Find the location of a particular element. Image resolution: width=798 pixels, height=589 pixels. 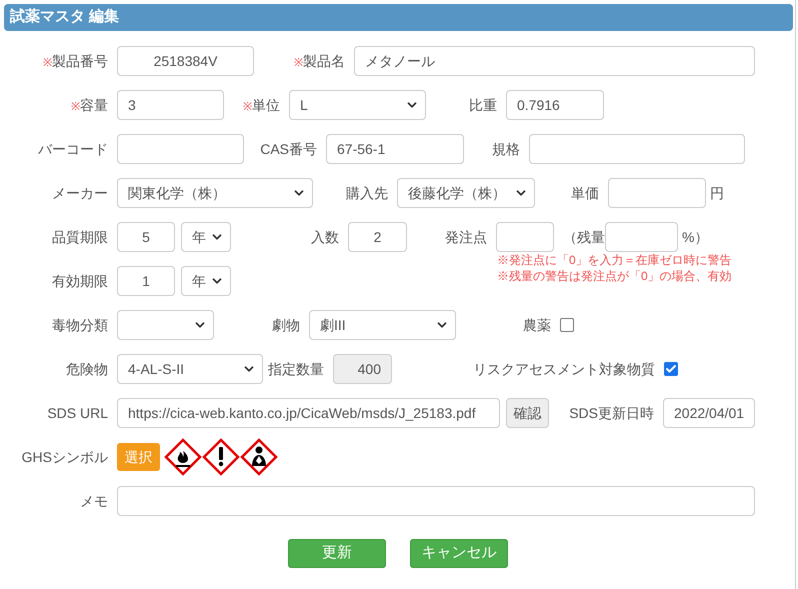

field-label: 品質期限 is located at coordinates (80, 237).